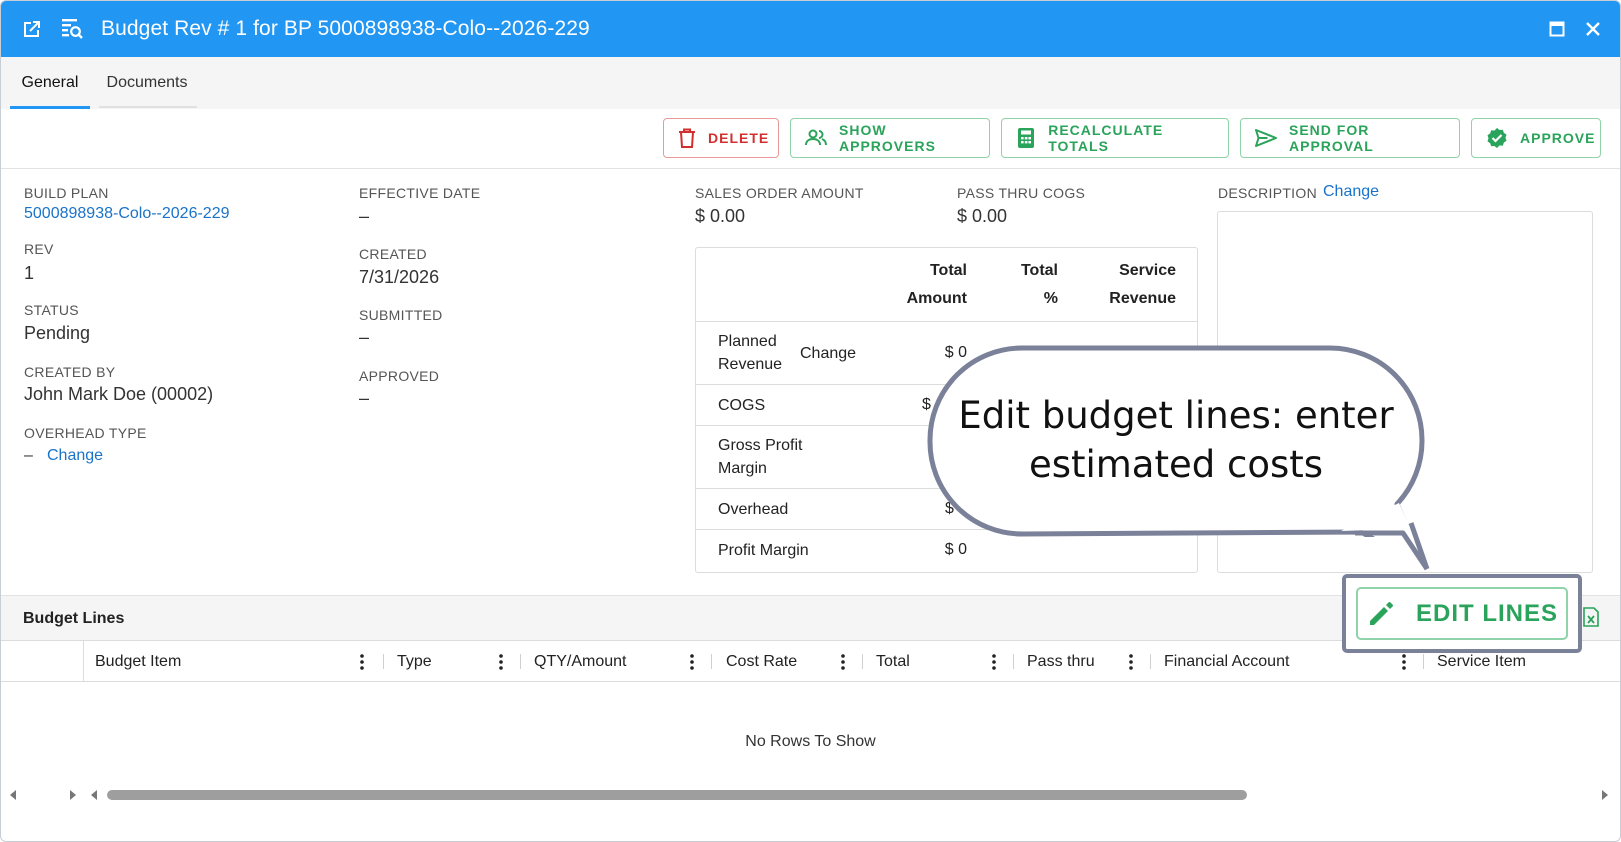 The image size is (1621, 842). Describe the element at coordinates (57, 333) in the screenshot. I see `status-value: Pending` at that location.